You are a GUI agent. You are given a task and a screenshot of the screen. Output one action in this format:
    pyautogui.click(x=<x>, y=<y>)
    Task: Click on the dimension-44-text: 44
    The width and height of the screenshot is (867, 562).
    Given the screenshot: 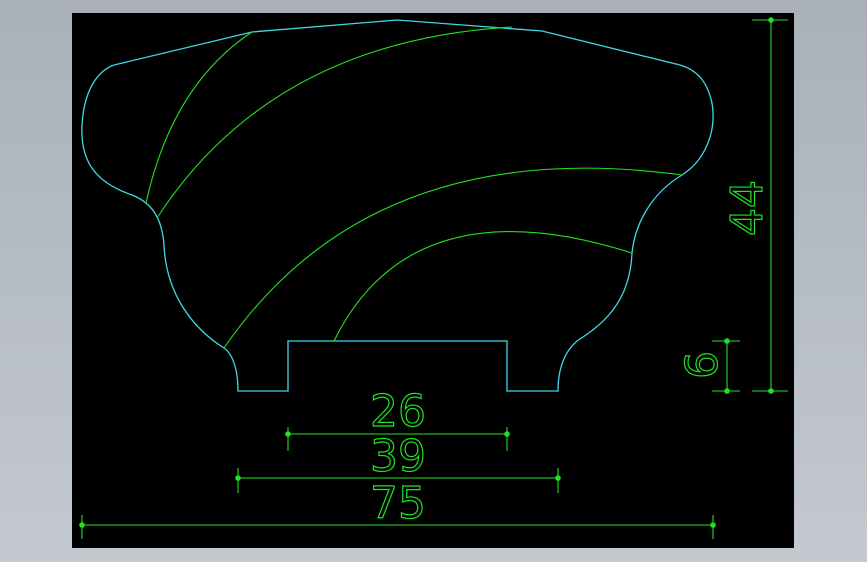 What is the action you would take?
    pyautogui.click(x=747, y=208)
    